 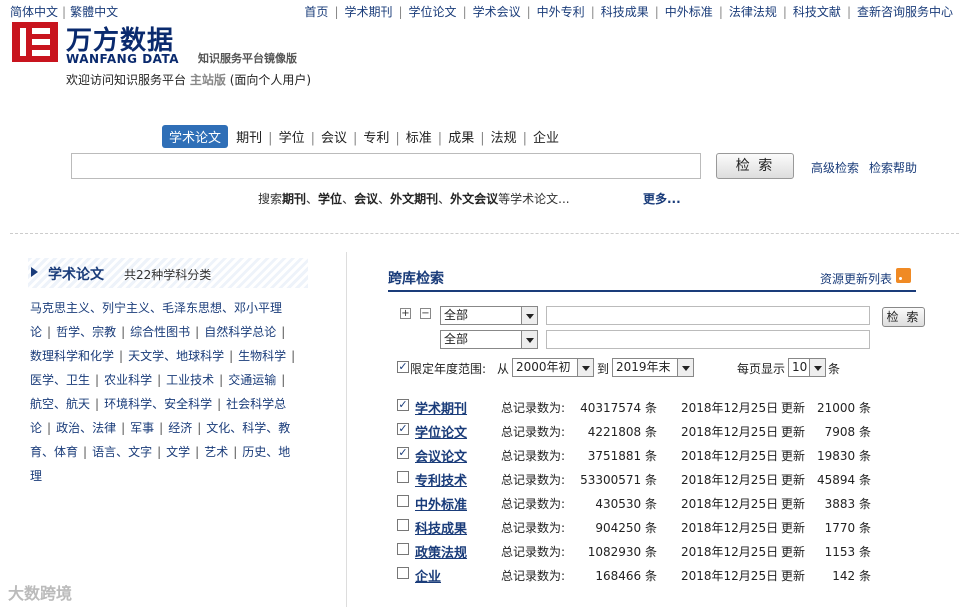 What do you see at coordinates (533, 432) in the screenshot?
I see `total-label: 总记录数为:` at bounding box center [533, 432].